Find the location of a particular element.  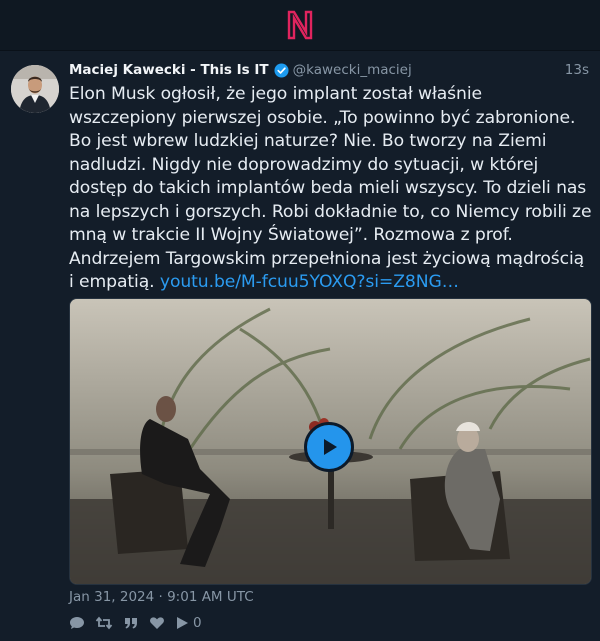

avatar is located at coordinates (35, 89).